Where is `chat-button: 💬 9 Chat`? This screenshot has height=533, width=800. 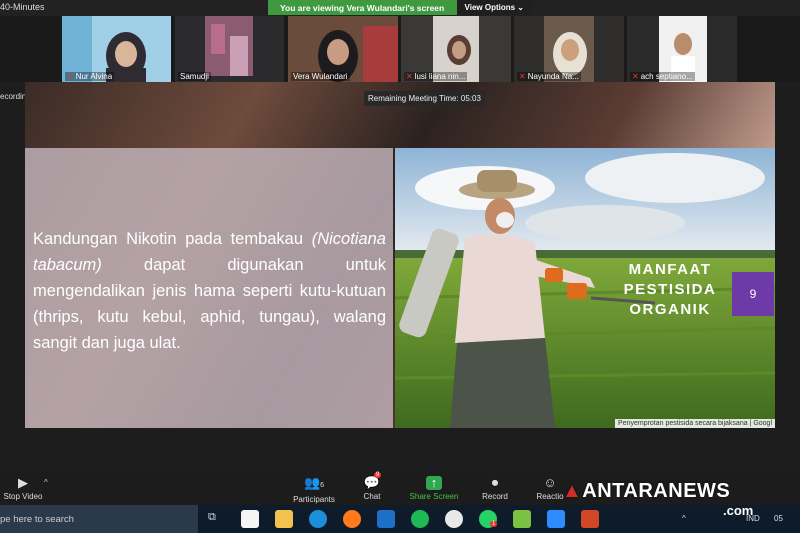
chat-button: 💬 9 Chat is located at coordinates (372, 488).